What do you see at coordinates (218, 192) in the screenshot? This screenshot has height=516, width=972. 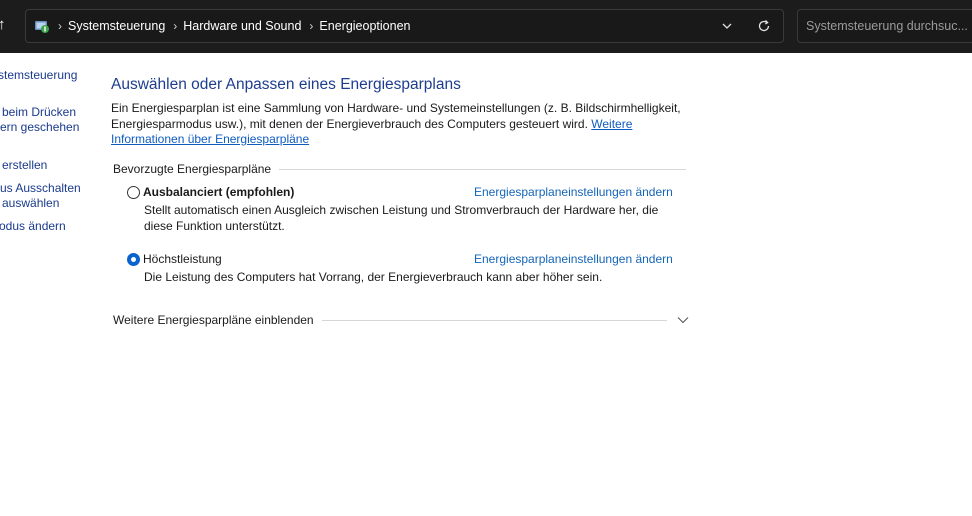 I see `plan-name-balanced: Ausbalanciert (empfohlen)` at bounding box center [218, 192].